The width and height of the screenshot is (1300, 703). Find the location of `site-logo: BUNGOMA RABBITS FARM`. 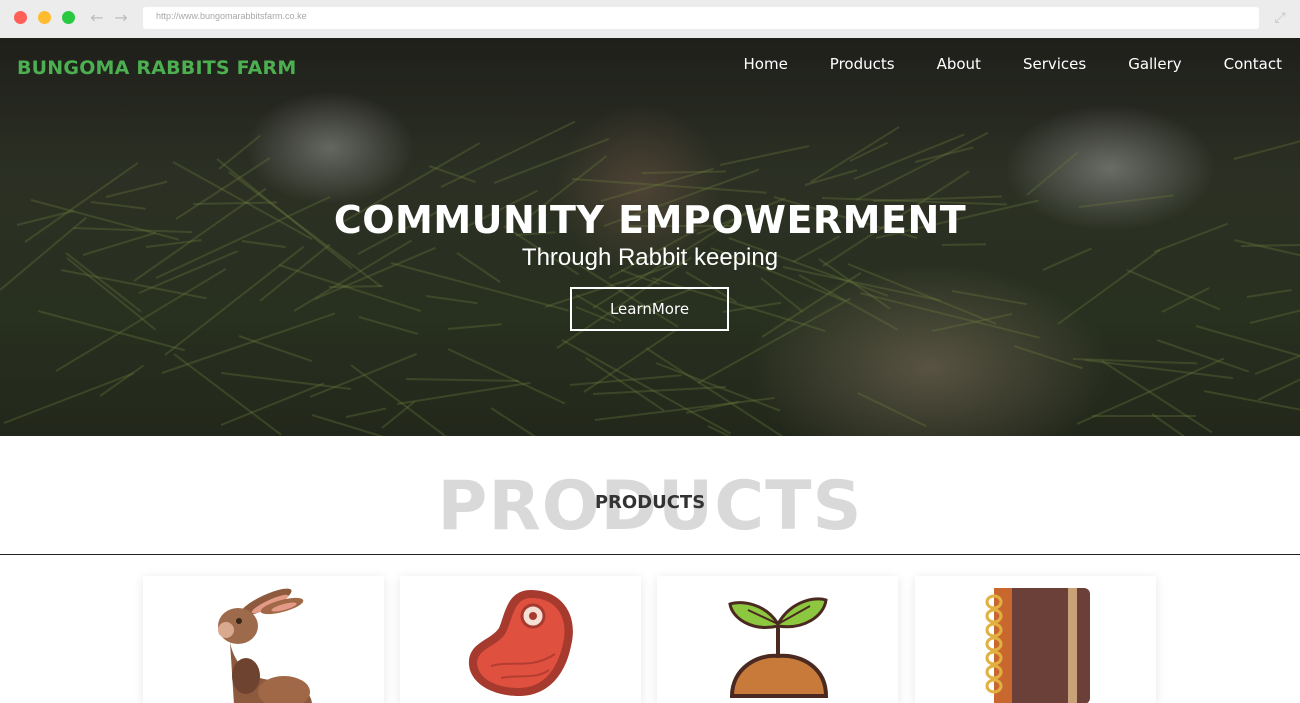

site-logo: BUNGOMA RABBITS FARM is located at coordinates (156, 68).